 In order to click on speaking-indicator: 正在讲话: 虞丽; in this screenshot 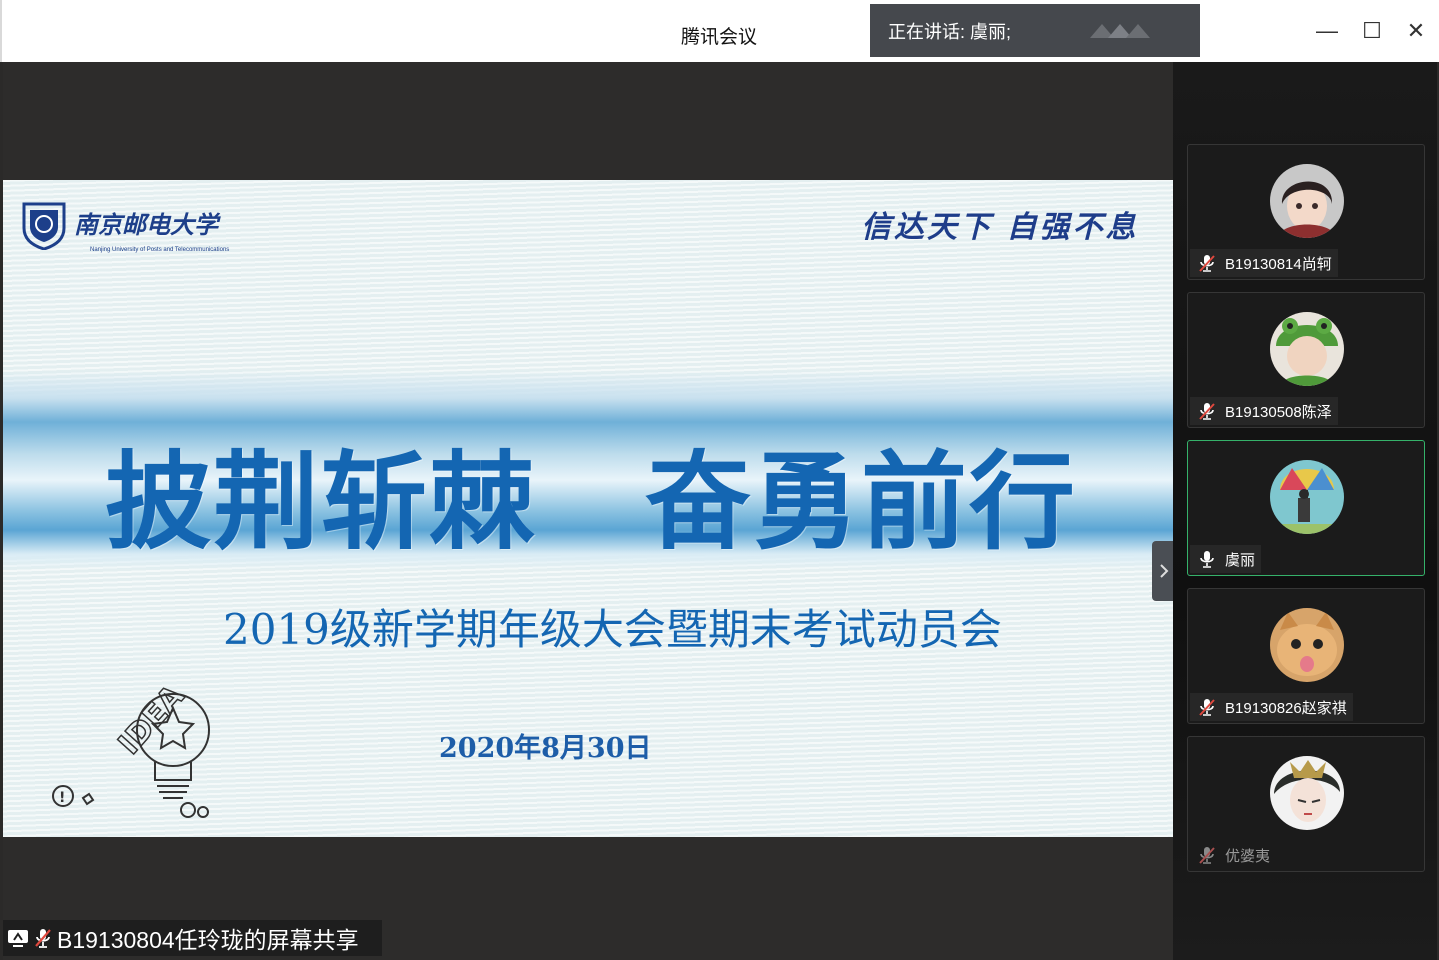, I will do `click(1035, 30)`.